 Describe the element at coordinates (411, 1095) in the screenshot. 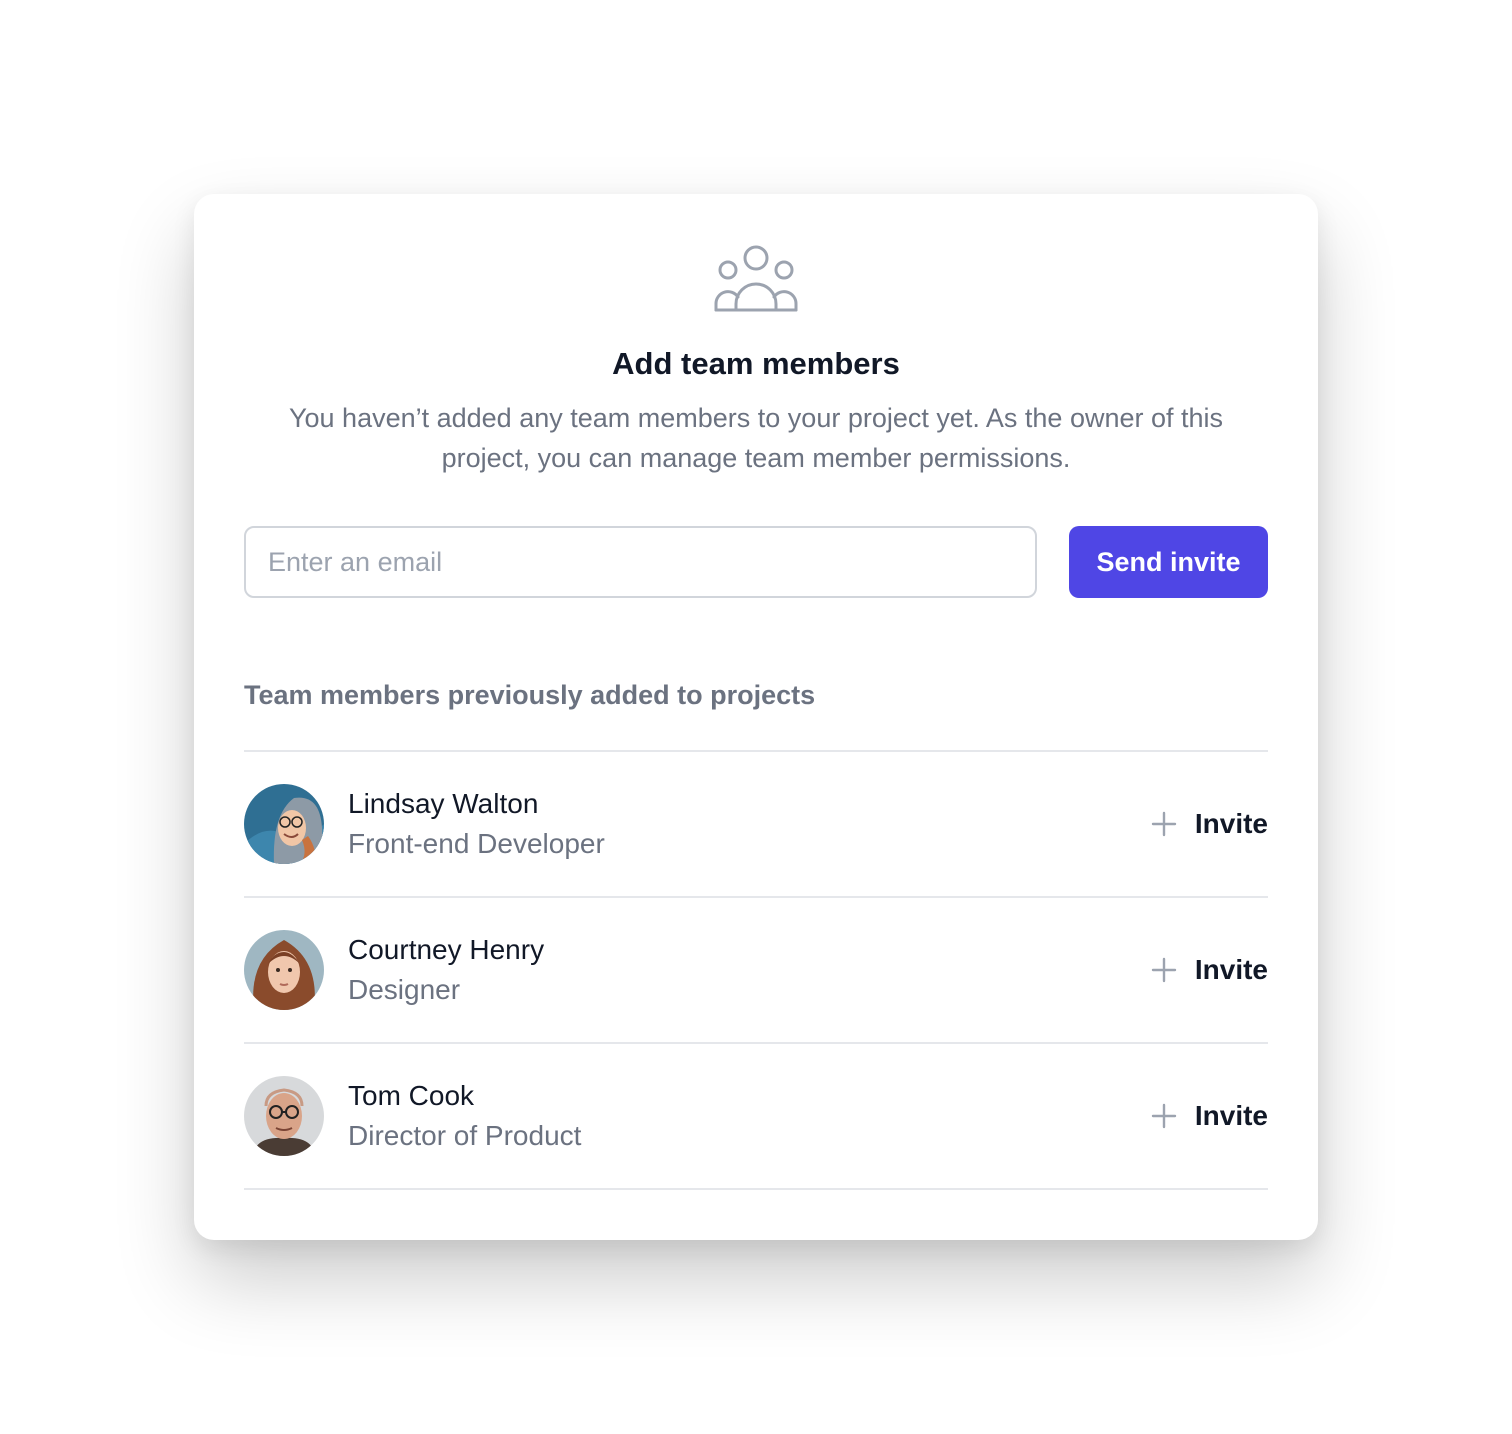

I see `member-name: Tom Cook` at that location.